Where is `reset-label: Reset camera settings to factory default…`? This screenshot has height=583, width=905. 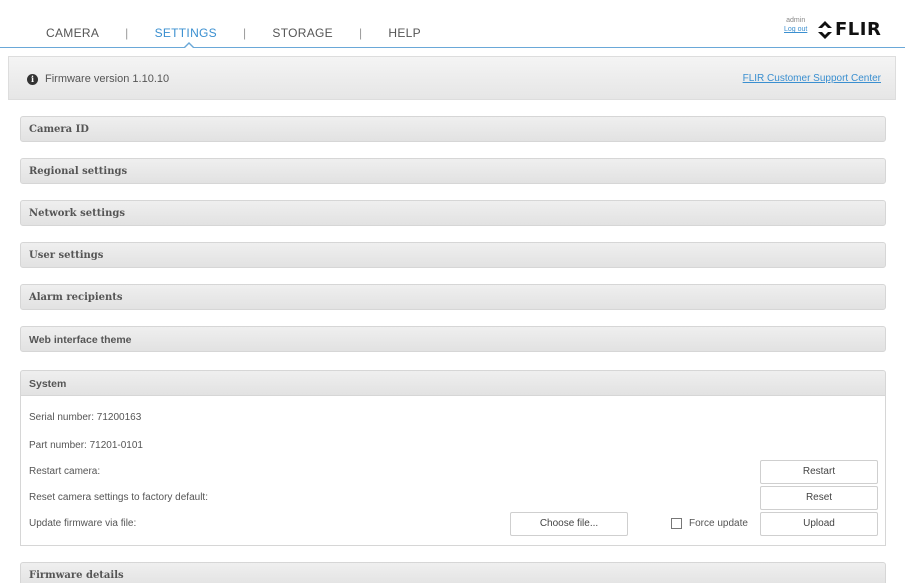 reset-label: Reset camera settings to factory default… is located at coordinates (118, 497).